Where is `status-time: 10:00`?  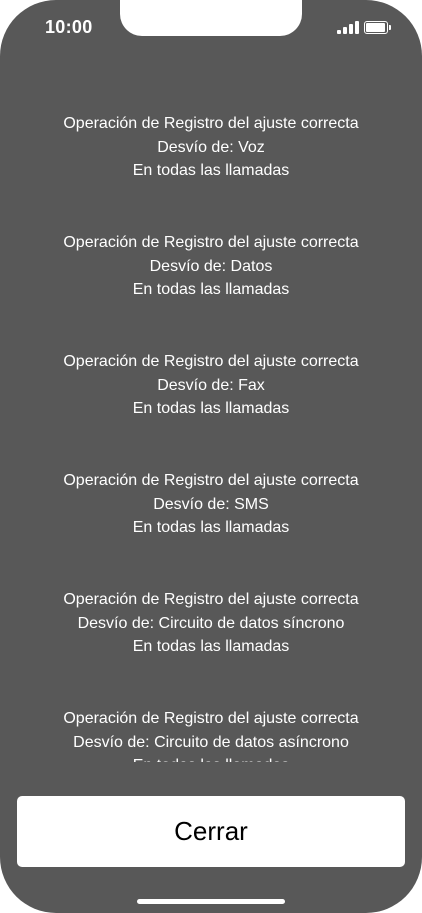
status-time: 10:00 is located at coordinates (69, 27).